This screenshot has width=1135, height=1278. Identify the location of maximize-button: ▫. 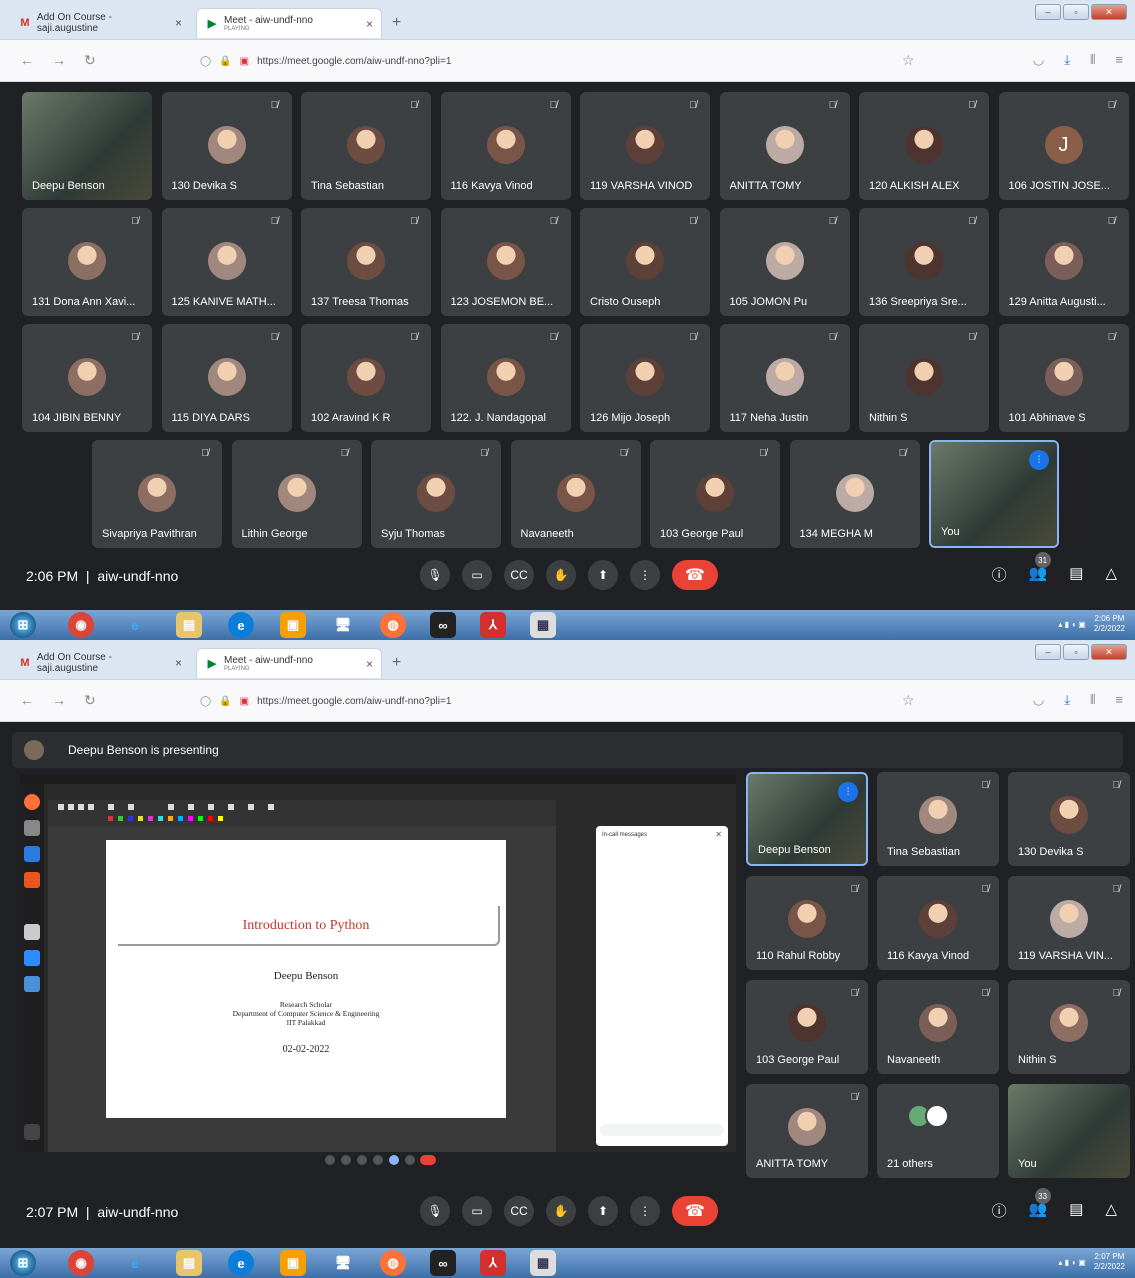
(1076, 652).